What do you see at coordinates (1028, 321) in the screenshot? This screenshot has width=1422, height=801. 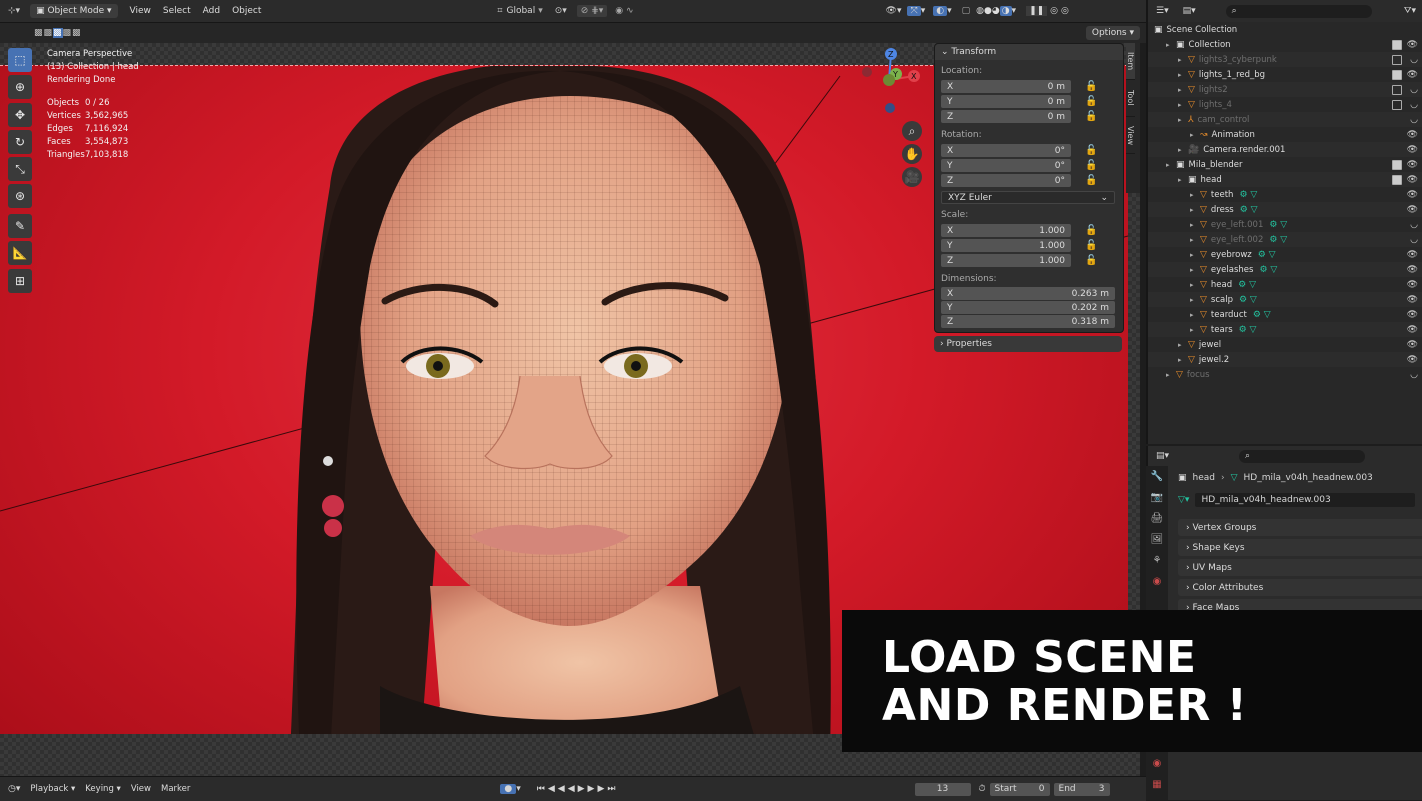 I see `dimension-z-field: Z 0.318 m` at bounding box center [1028, 321].